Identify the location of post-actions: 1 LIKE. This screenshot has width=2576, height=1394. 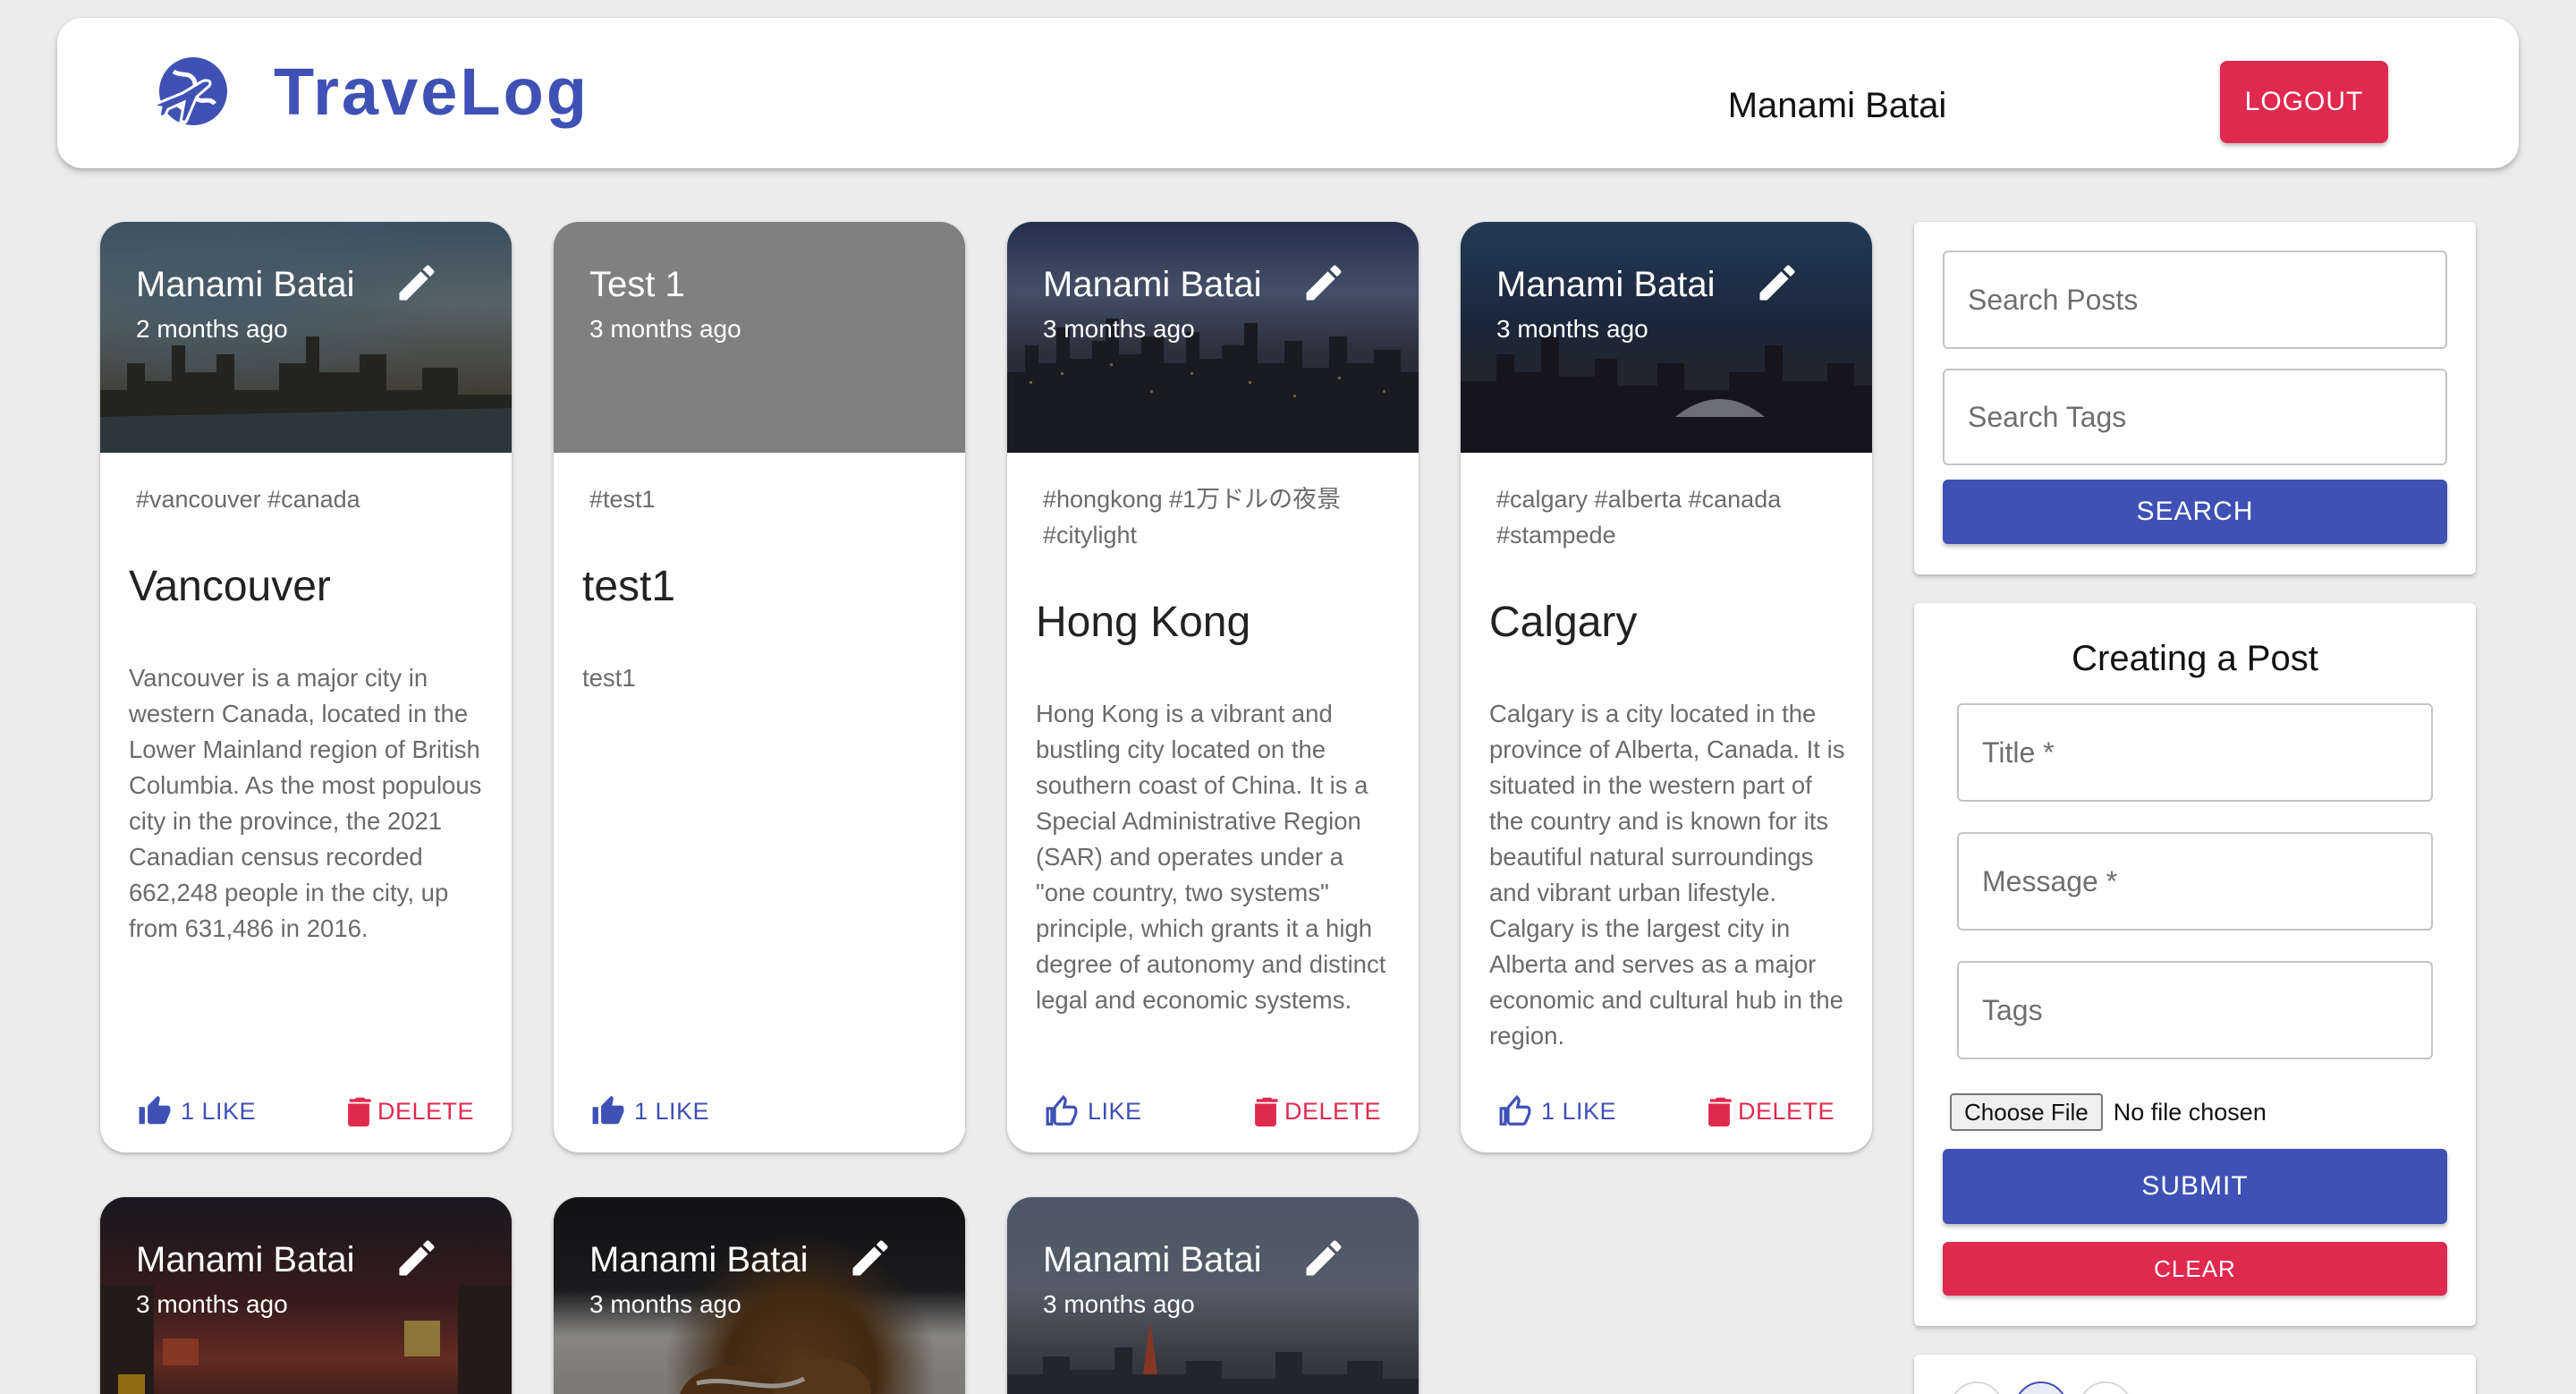
(759, 1112).